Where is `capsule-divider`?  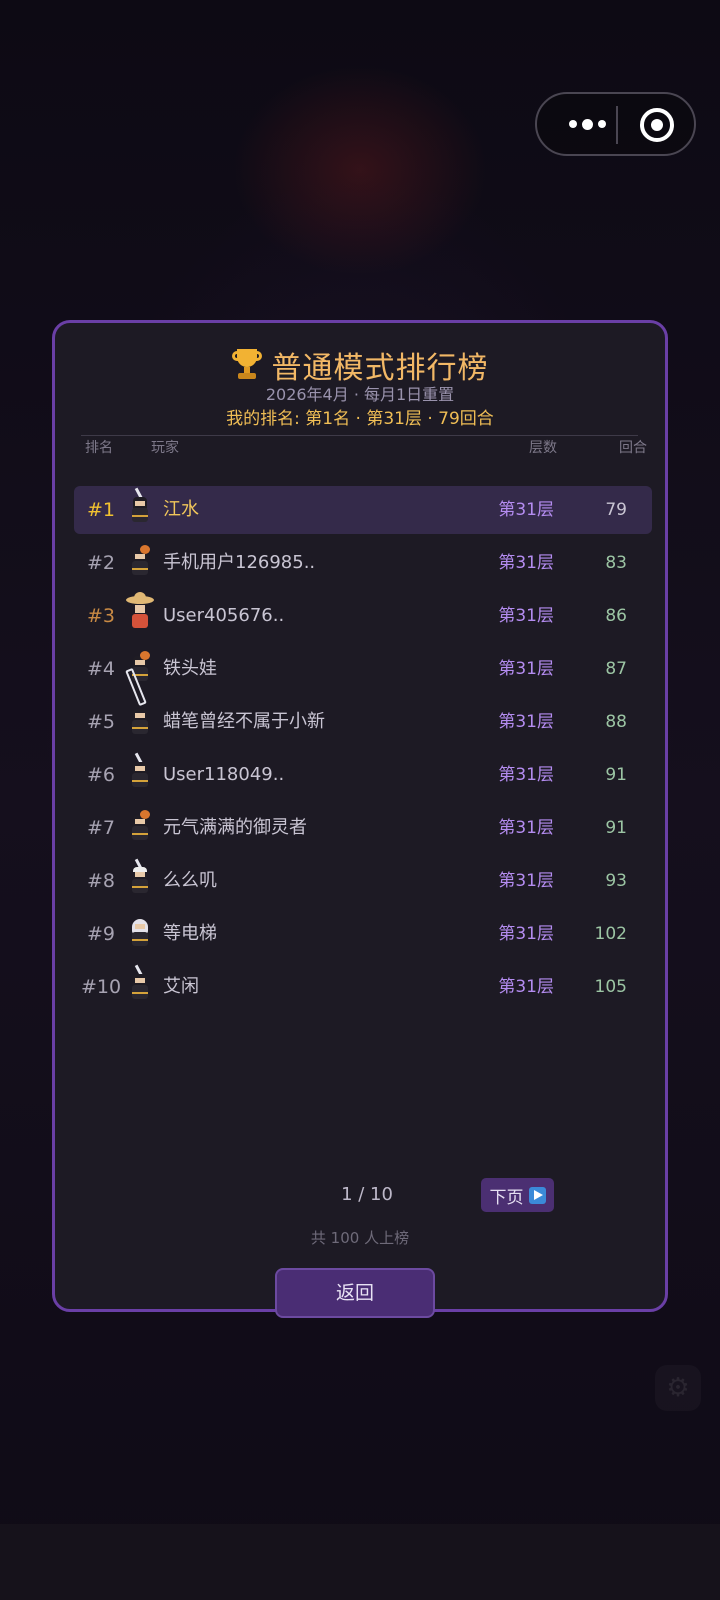 capsule-divider is located at coordinates (617, 125).